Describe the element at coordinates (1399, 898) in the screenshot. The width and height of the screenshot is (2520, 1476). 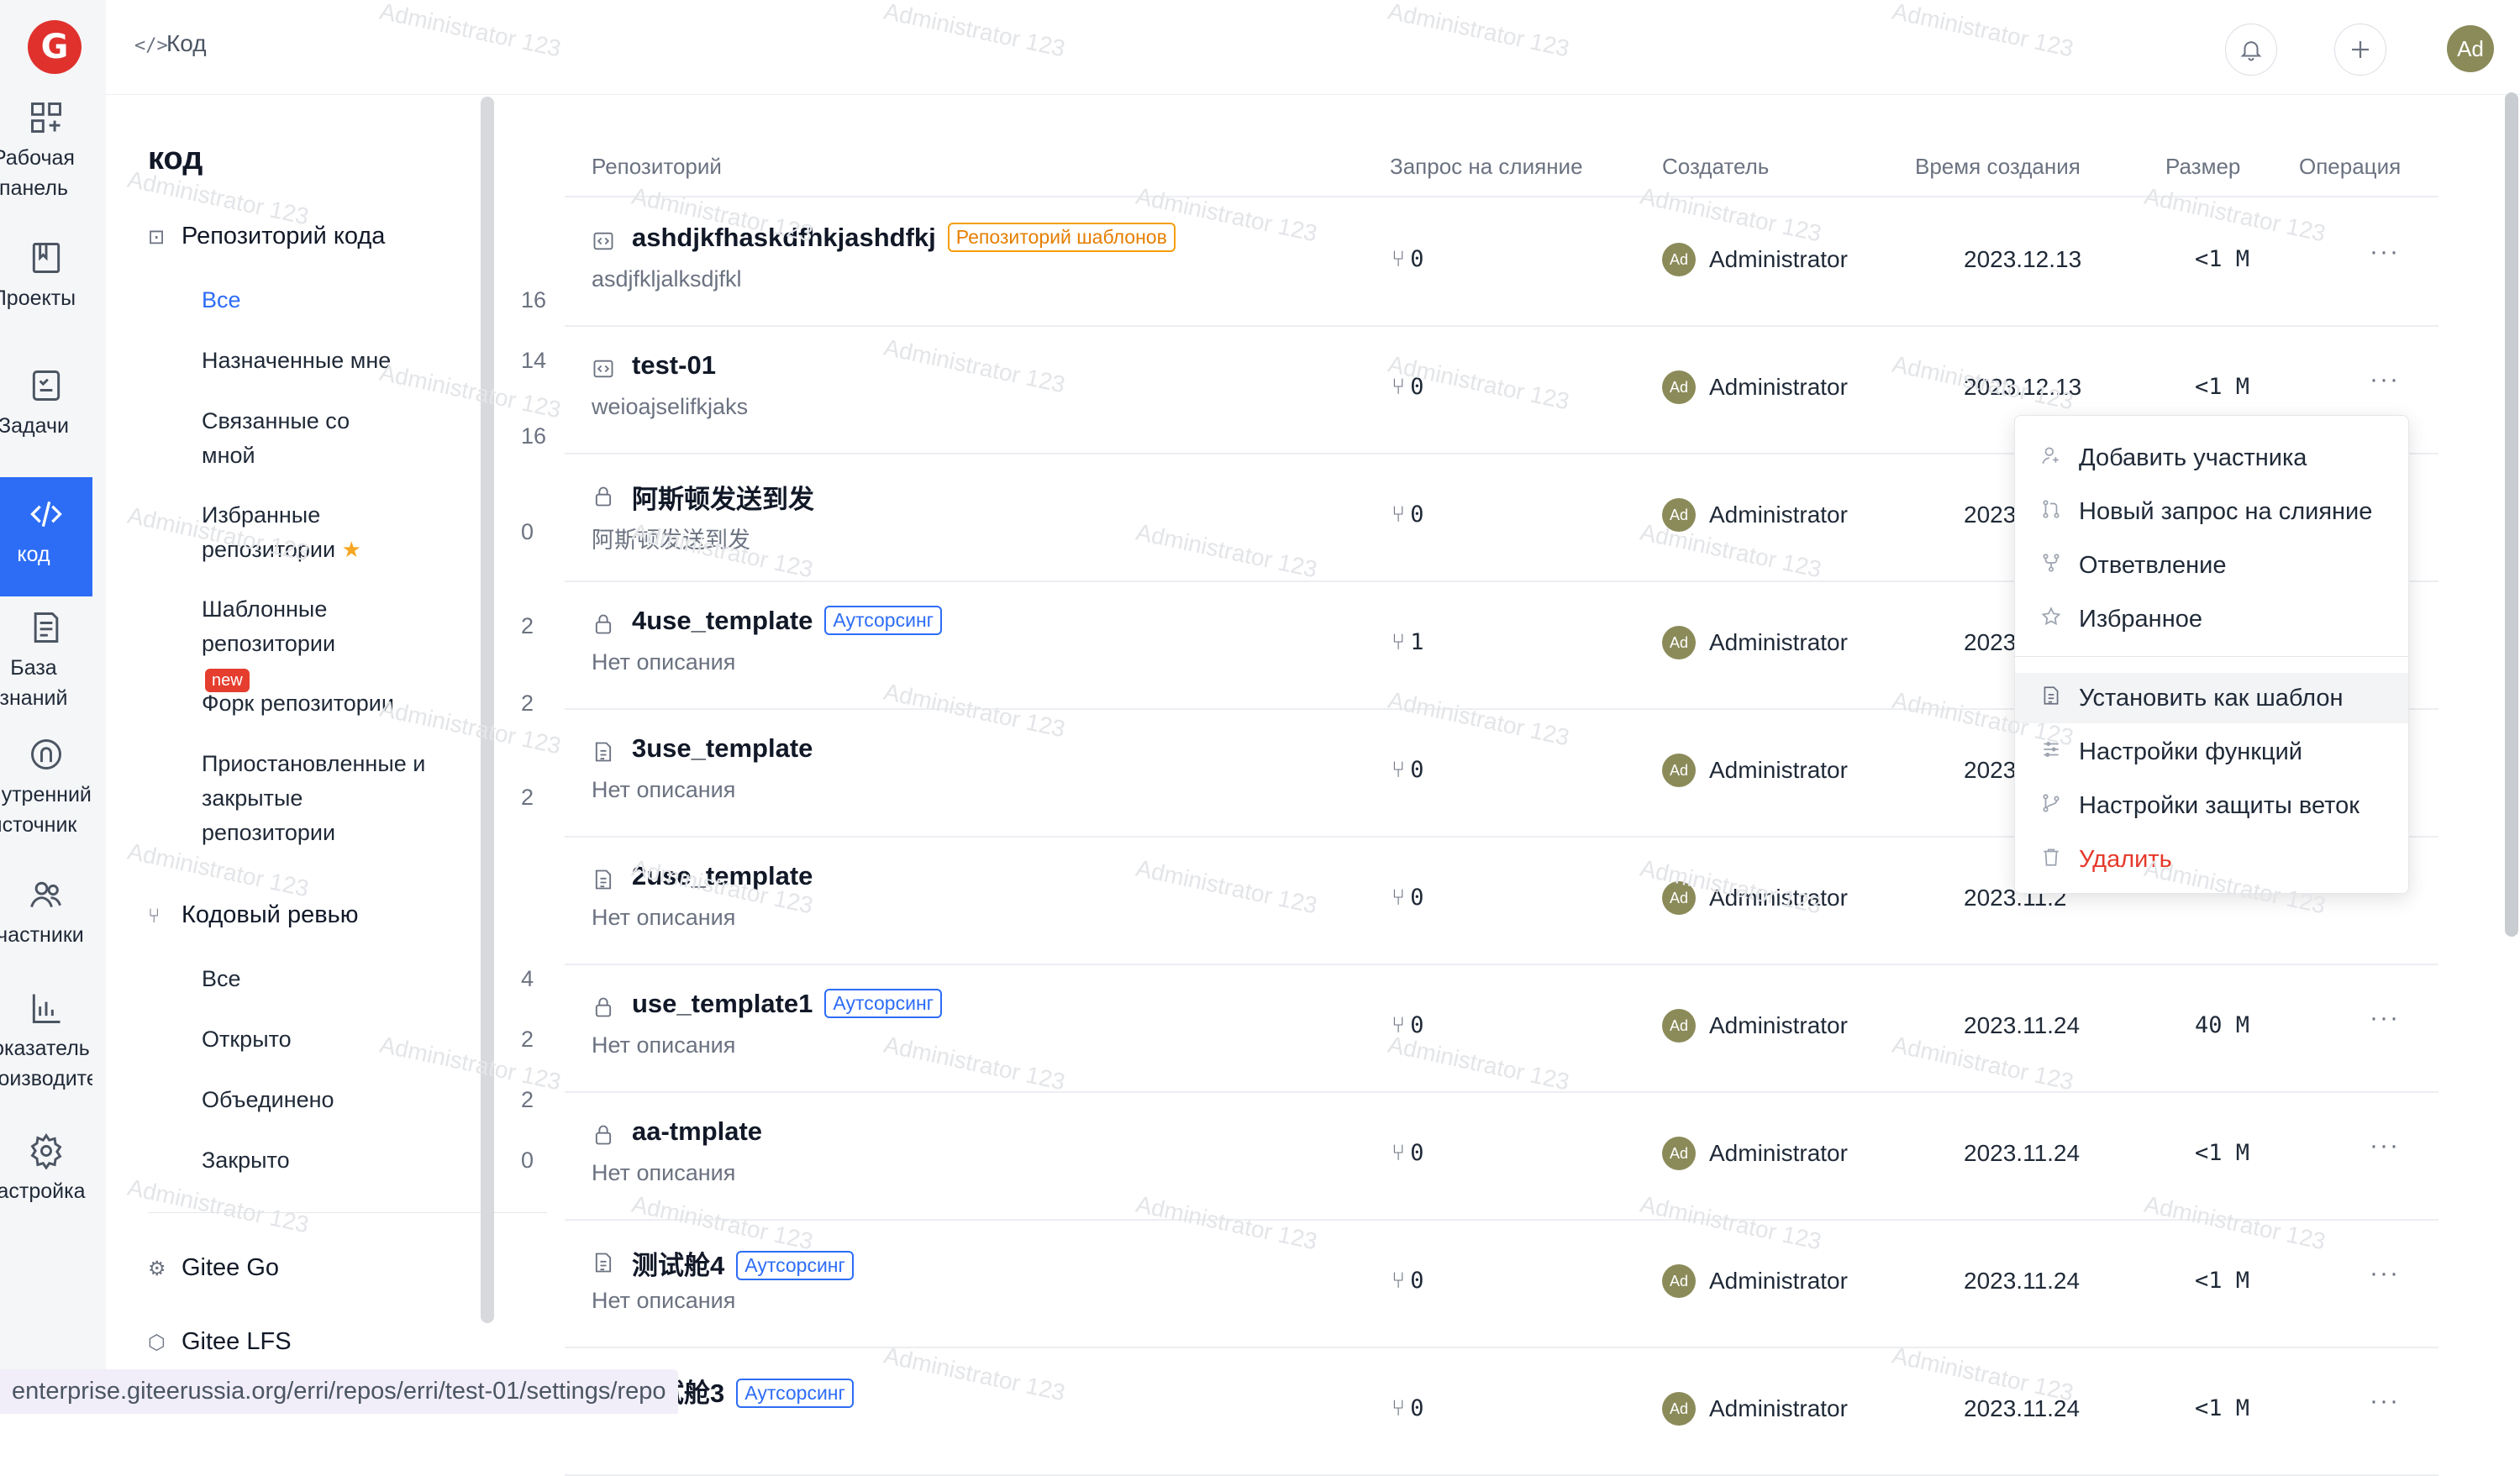
I see `merge-request-icon: ⑂` at that location.